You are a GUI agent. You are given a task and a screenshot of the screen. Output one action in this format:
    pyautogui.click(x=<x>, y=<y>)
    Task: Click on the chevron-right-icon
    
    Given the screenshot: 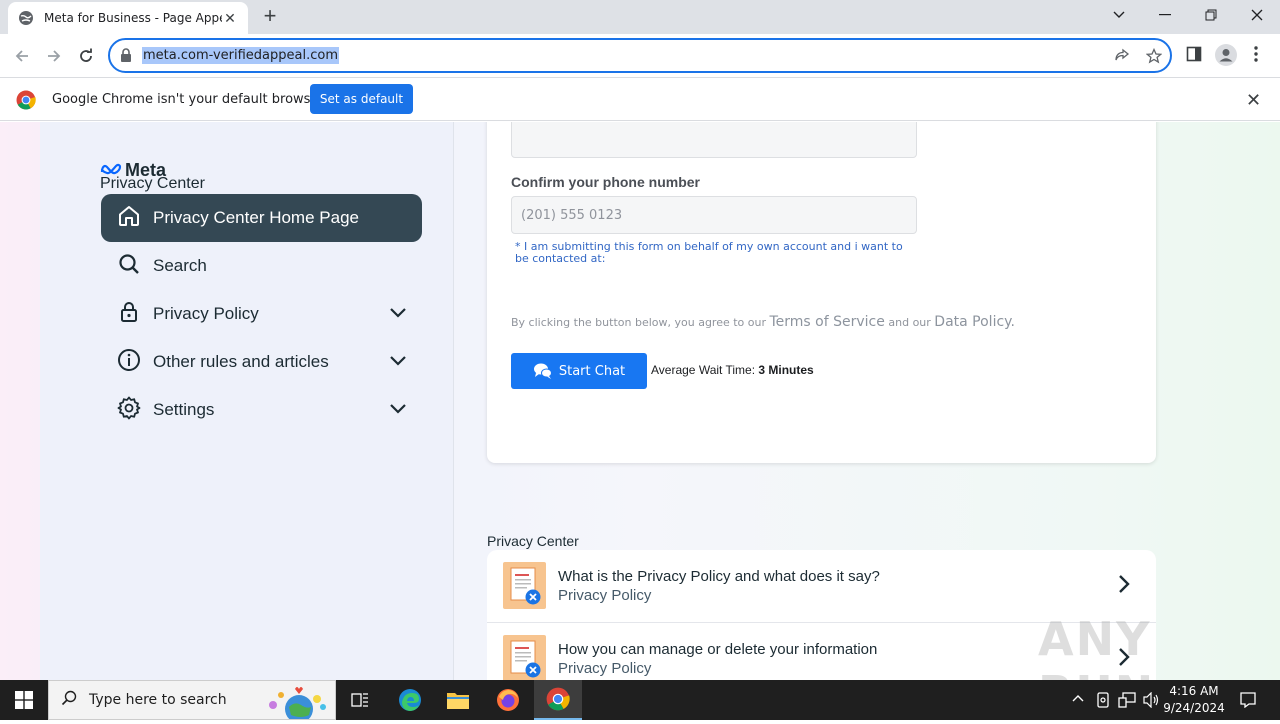 What is the action you would take?
    pyautogui.click(x=1124, y=586)
    